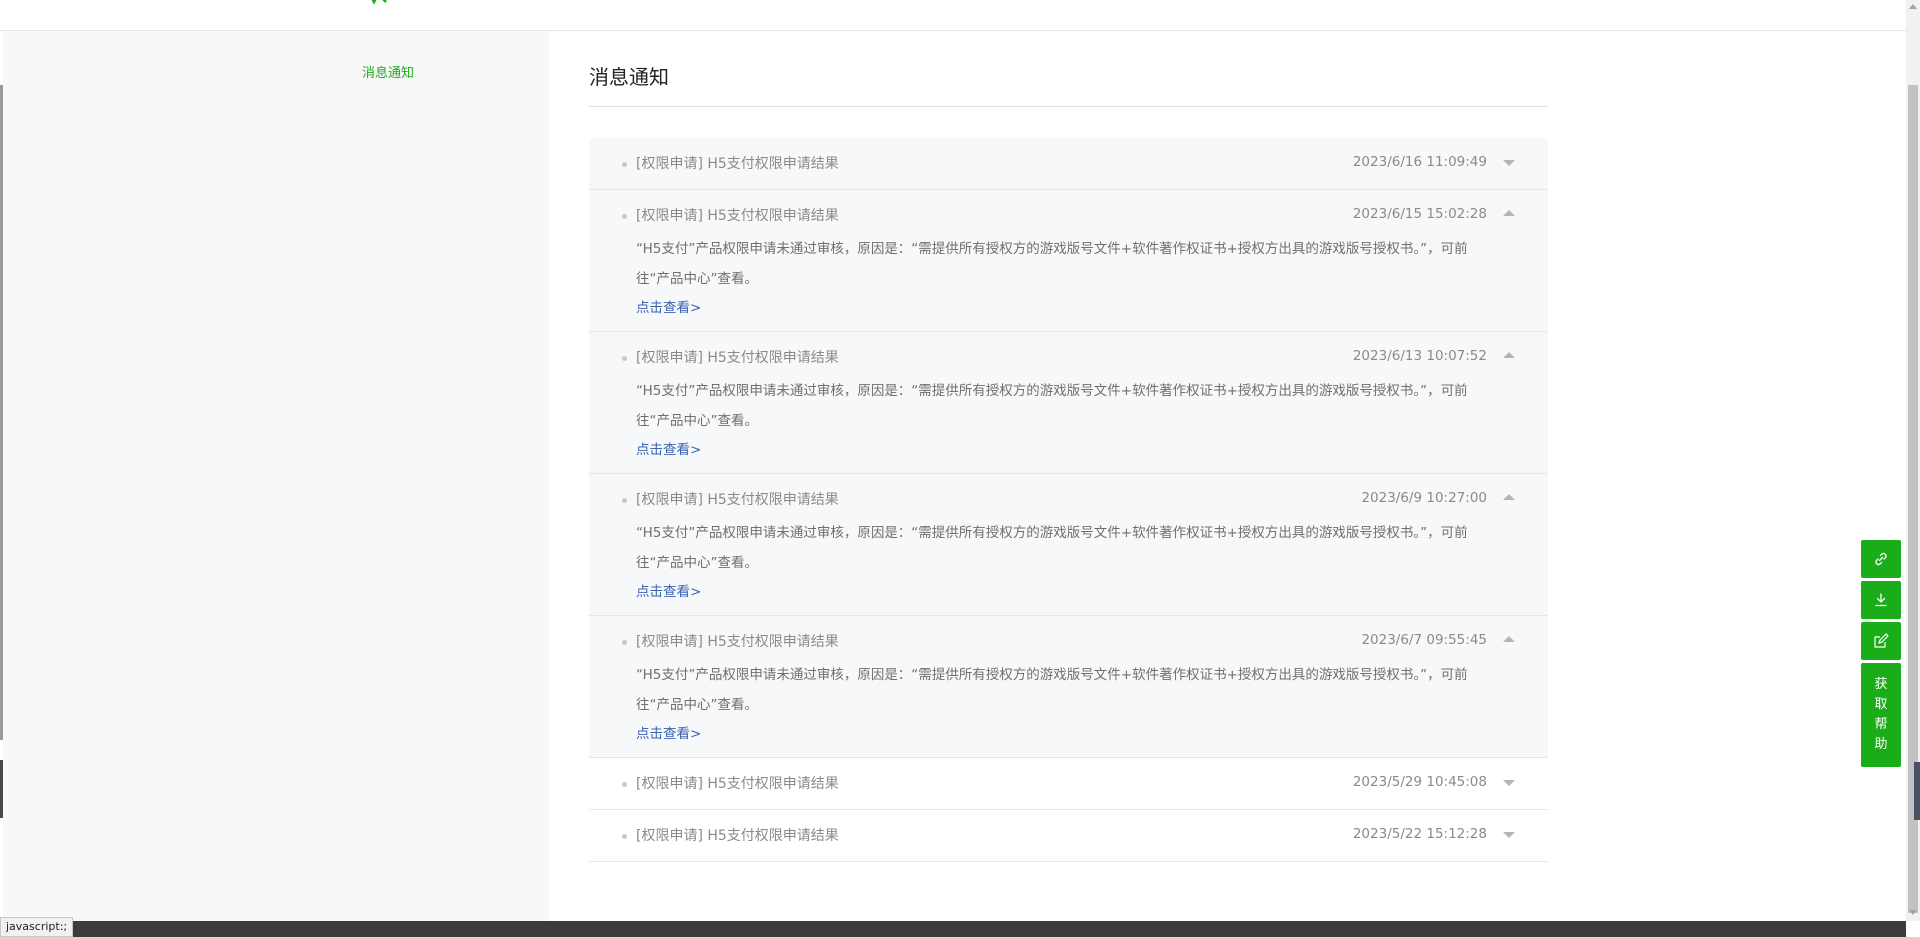  I want to click on help-char: 取, so click(1881, 704).